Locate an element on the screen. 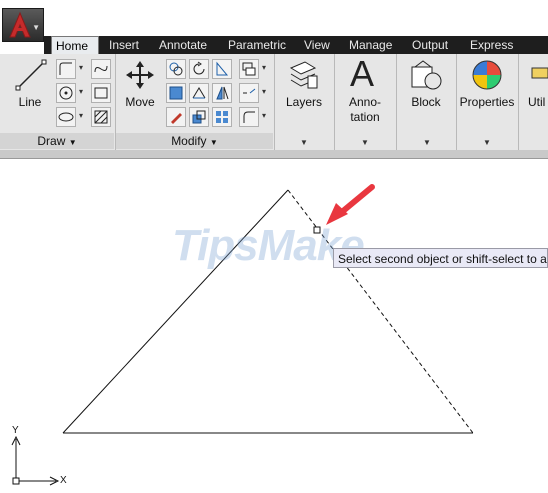 This screenshot has height=493, width=548. annotation-button: Anno- tation is located at coordinates (365, 110).